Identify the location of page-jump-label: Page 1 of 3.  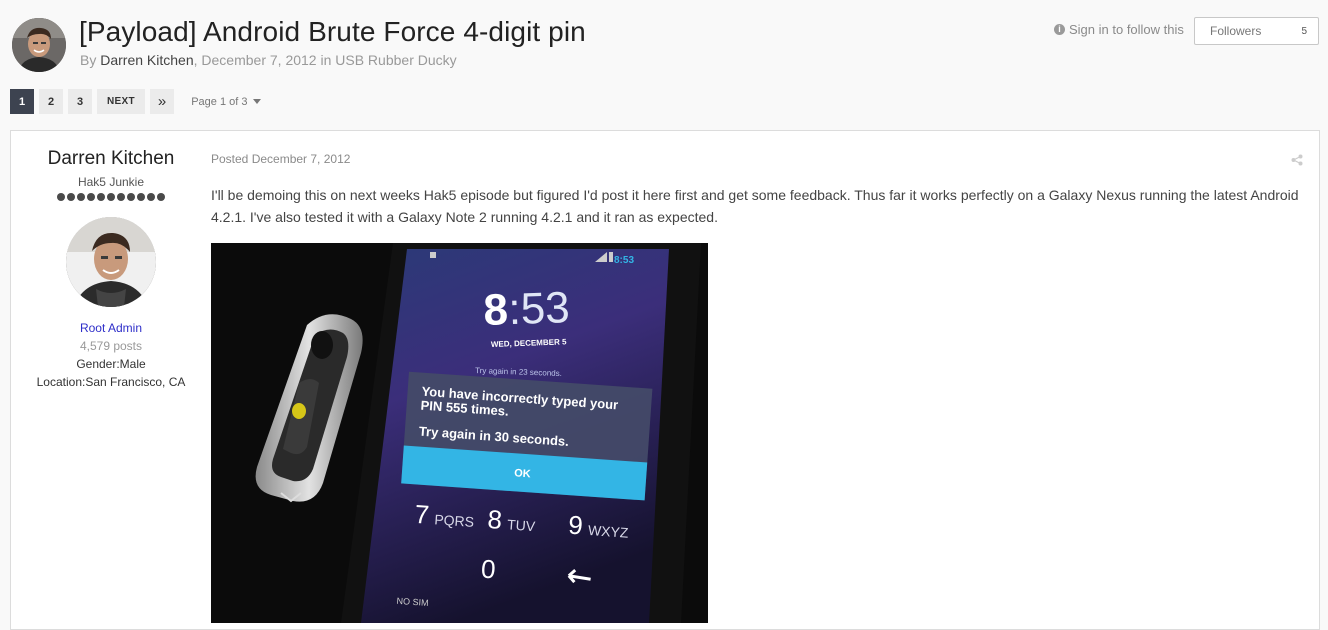
(219, 101).